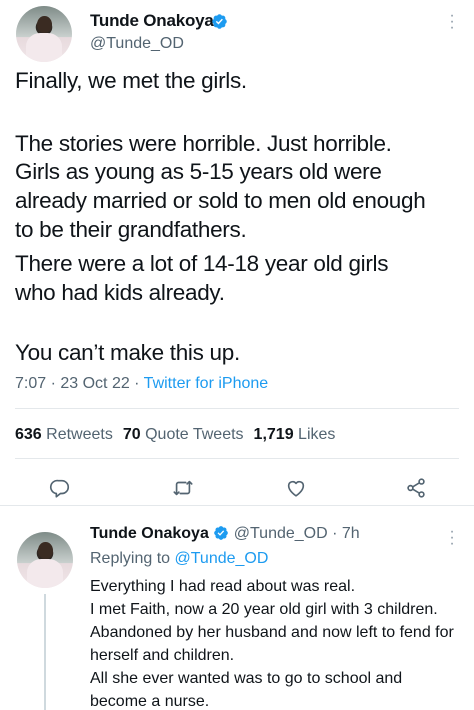 The width and height of the screenshot is (474, 710). I want to click on likes-stat: 1,719 Likes, so click(295, 434).